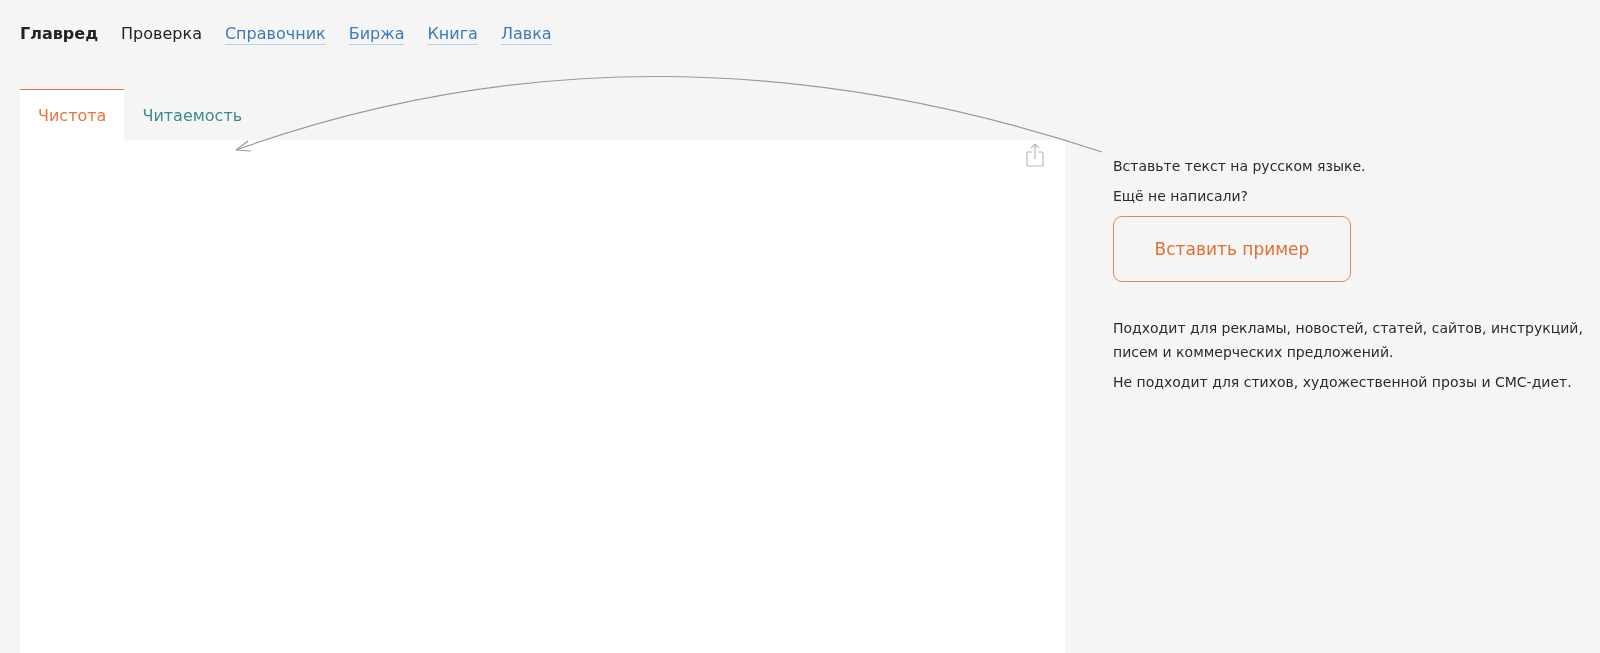 Image resolution: width=1600 pixels, height=653 pixels. Describe the element at coordinates (452, 34) in the screenshot. I see `nav-link: Книга` at that location.